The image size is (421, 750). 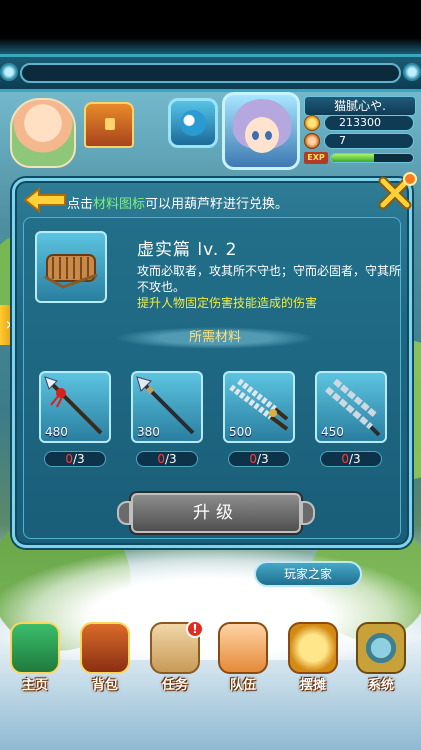 I want to click on home-icon, so click(x=35, y=648).